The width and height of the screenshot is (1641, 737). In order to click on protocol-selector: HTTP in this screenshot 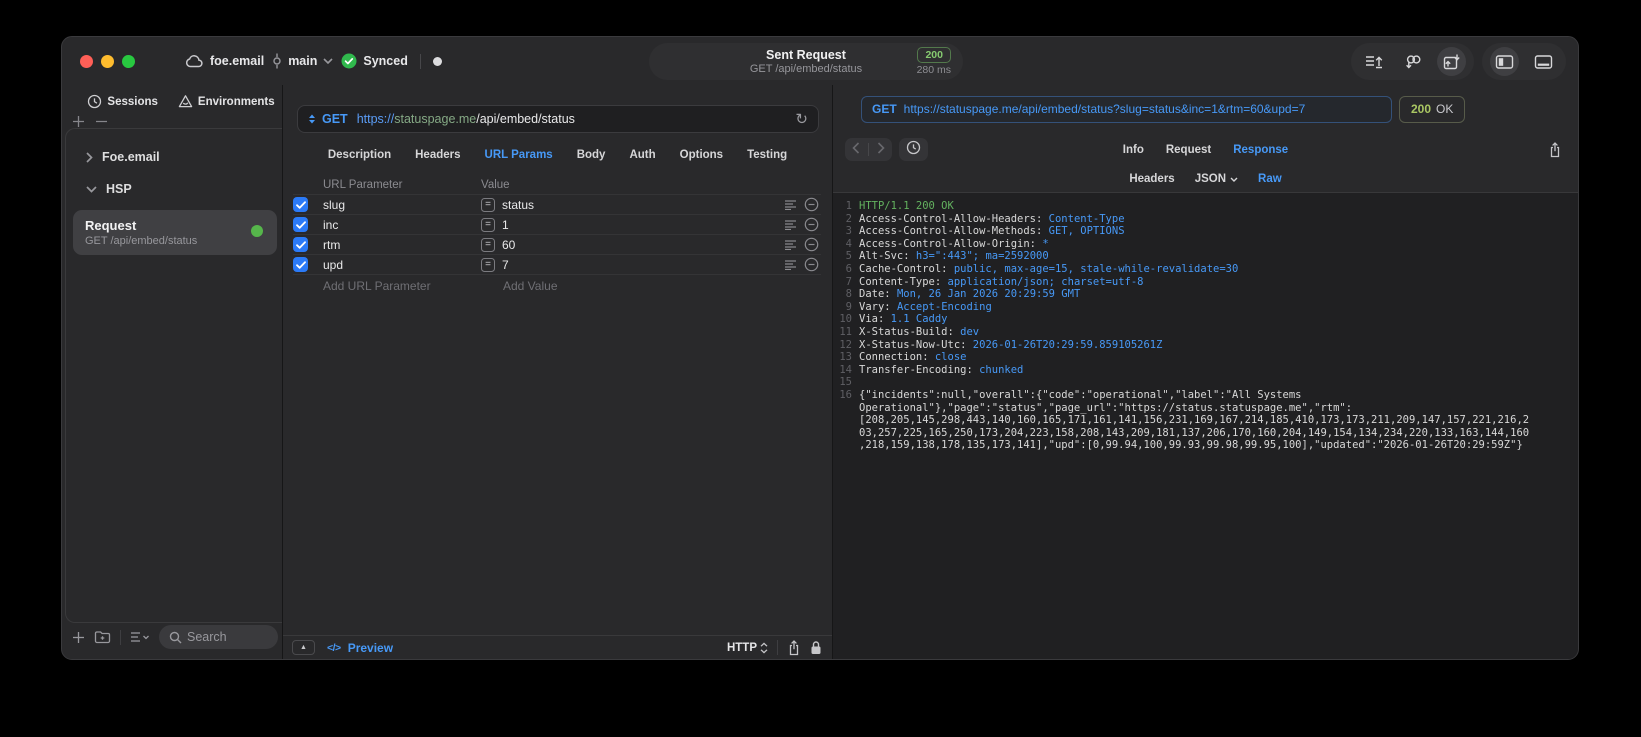, I will do `click(747, 648)`.